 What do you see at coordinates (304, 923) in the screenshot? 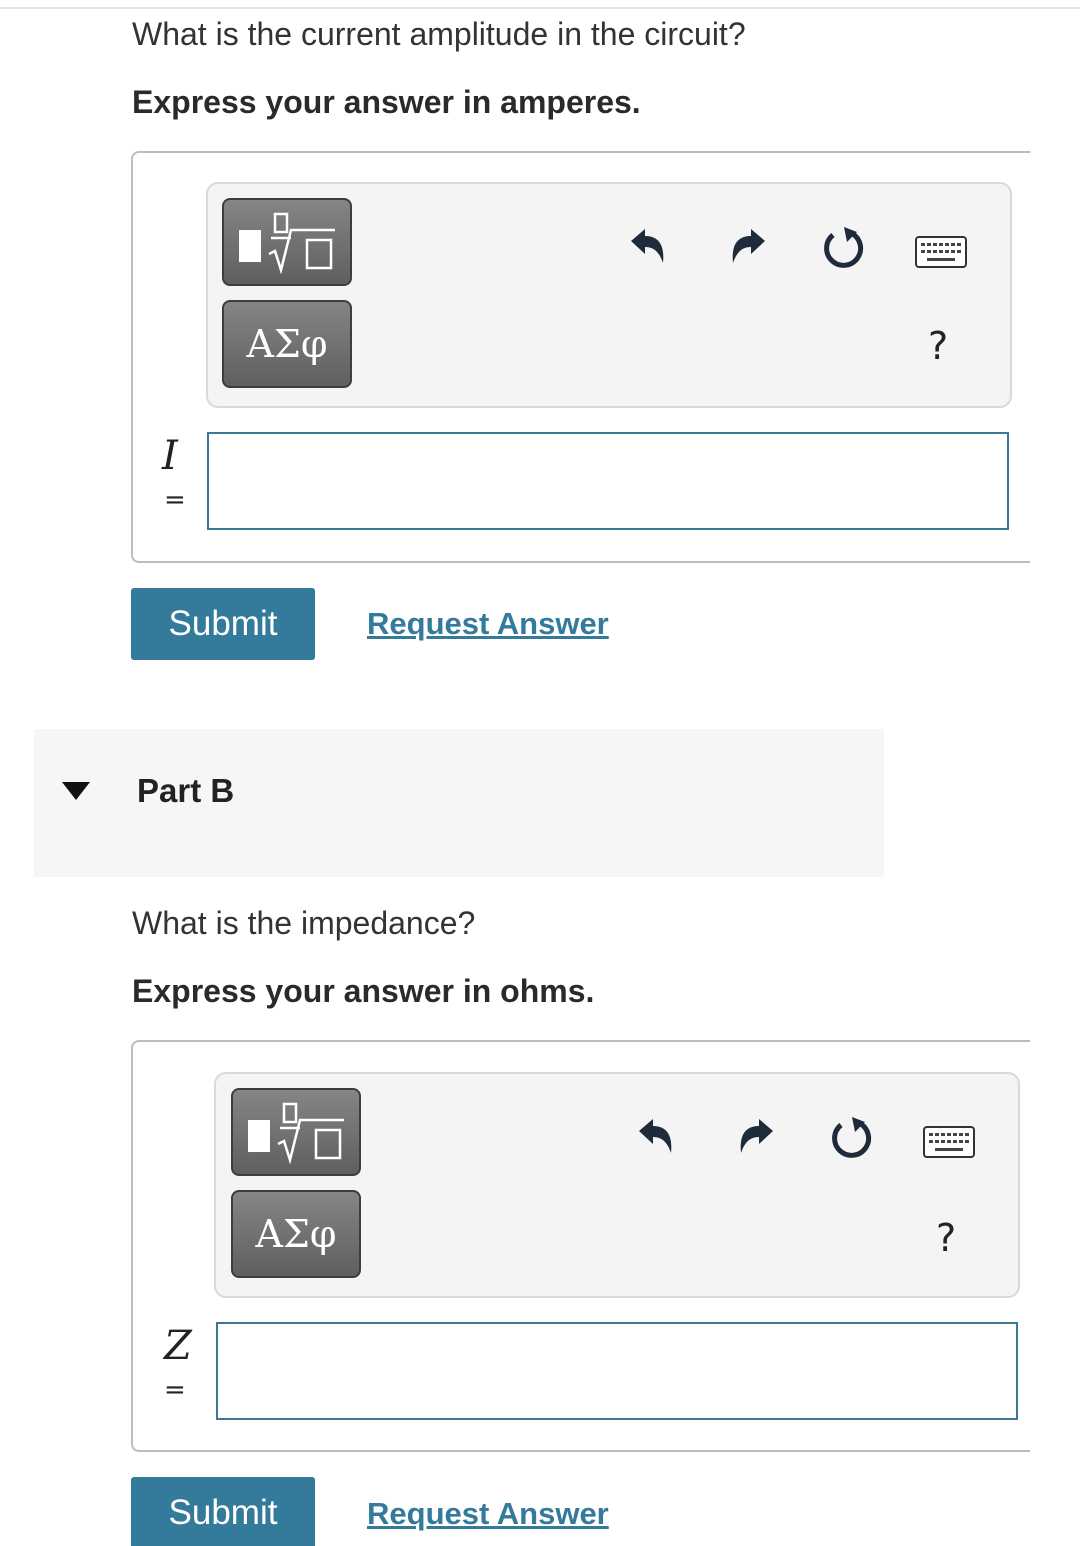
I see `question-text: What is the impedance?` at bounding box center [304, 923].